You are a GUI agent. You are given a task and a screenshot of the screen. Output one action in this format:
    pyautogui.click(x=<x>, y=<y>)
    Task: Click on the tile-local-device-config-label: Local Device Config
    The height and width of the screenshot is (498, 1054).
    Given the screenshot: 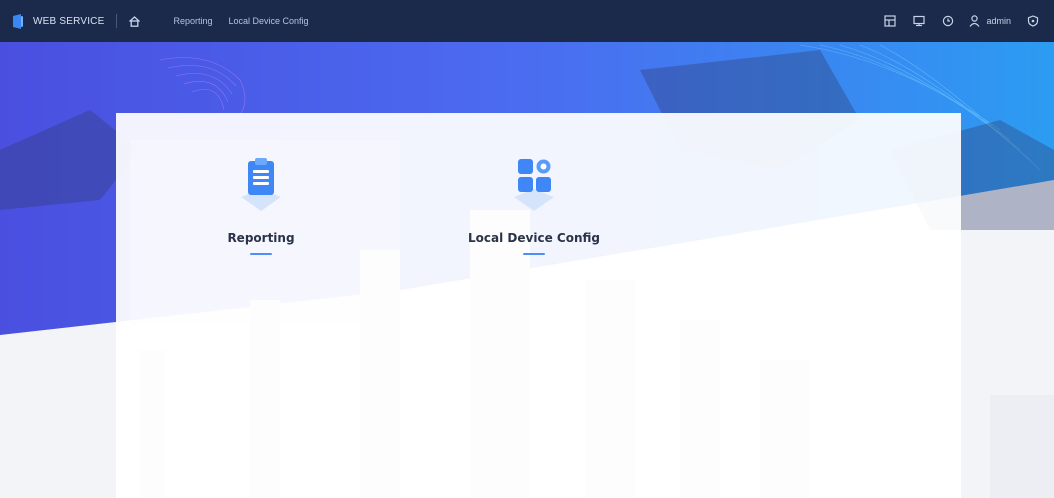 What is the action you would take?
    pyautogui.click(x=534, y=238)
    